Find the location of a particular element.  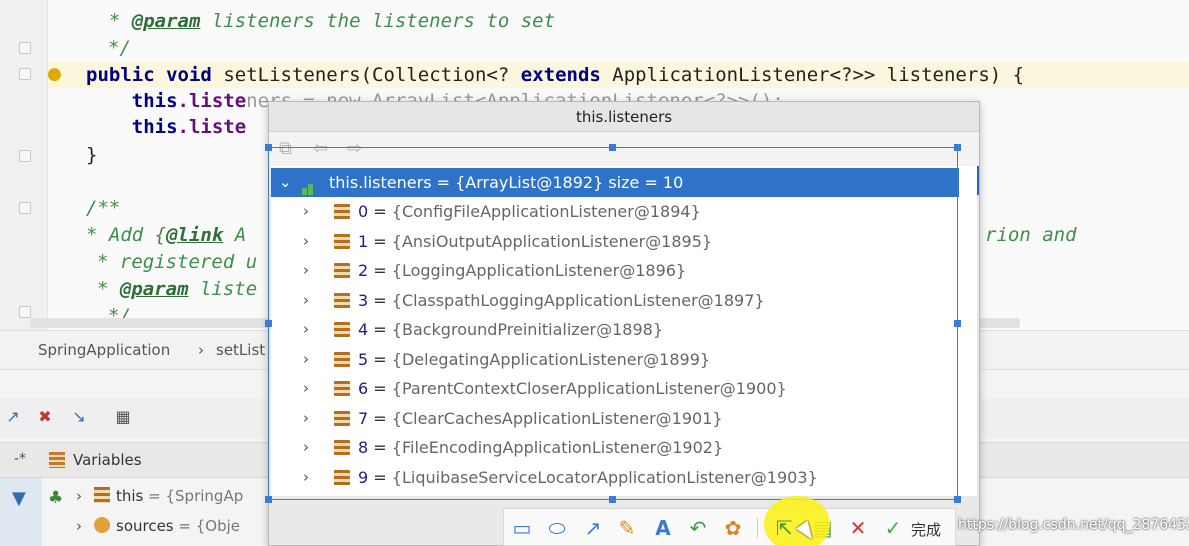

code-line: /** is located at coordinates (103, 208).